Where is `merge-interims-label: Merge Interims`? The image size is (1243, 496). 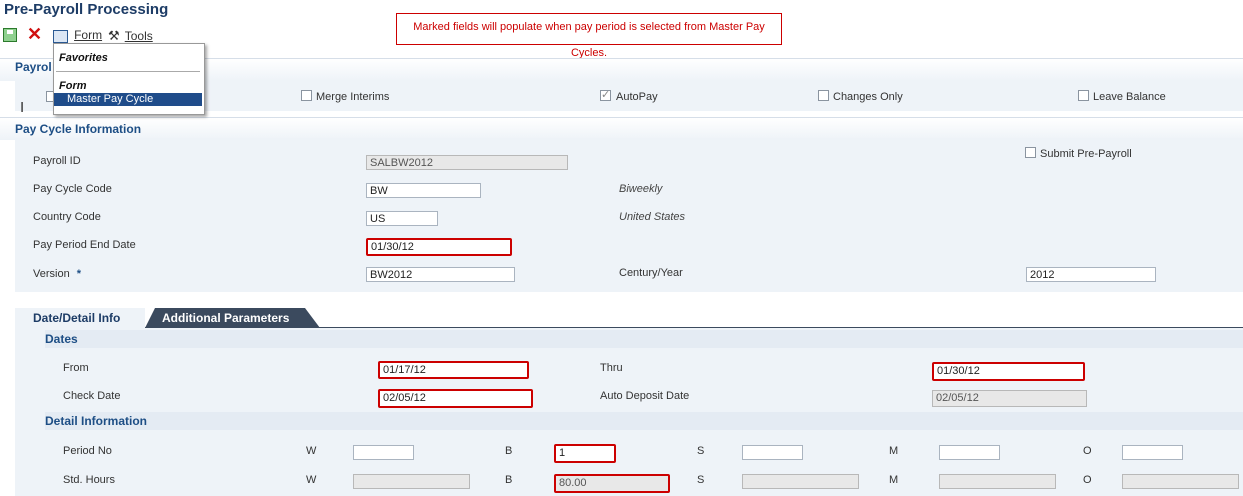
merge-interims-label: Merge Interims is located at coordinates (353, 97).